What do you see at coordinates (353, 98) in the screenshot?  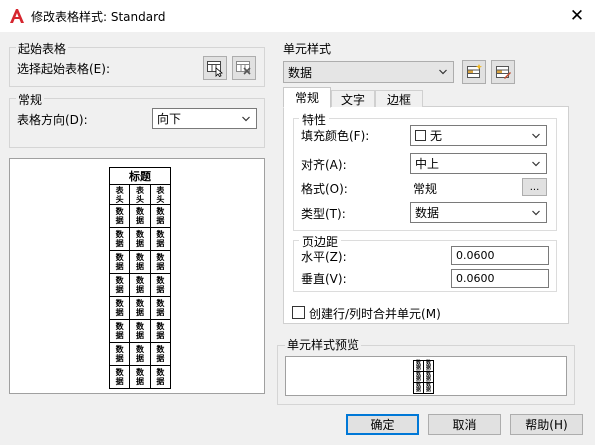 I see `tab-text: 文字` at bounding box center [353, 98].